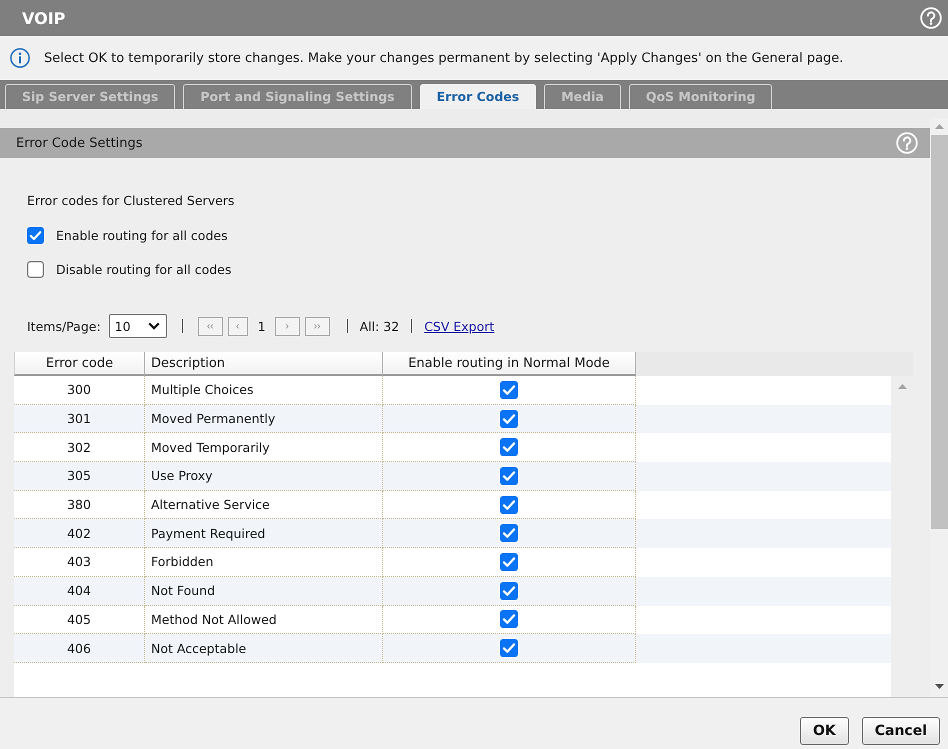 The width and height of the screenshot is (948, 749). Describe the element at coordinates (20, 58) in the screenshot. I see `info-icon` at that location.